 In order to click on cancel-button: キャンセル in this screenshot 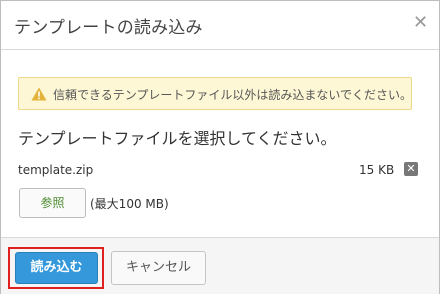, I will do `click(158, 268)`.